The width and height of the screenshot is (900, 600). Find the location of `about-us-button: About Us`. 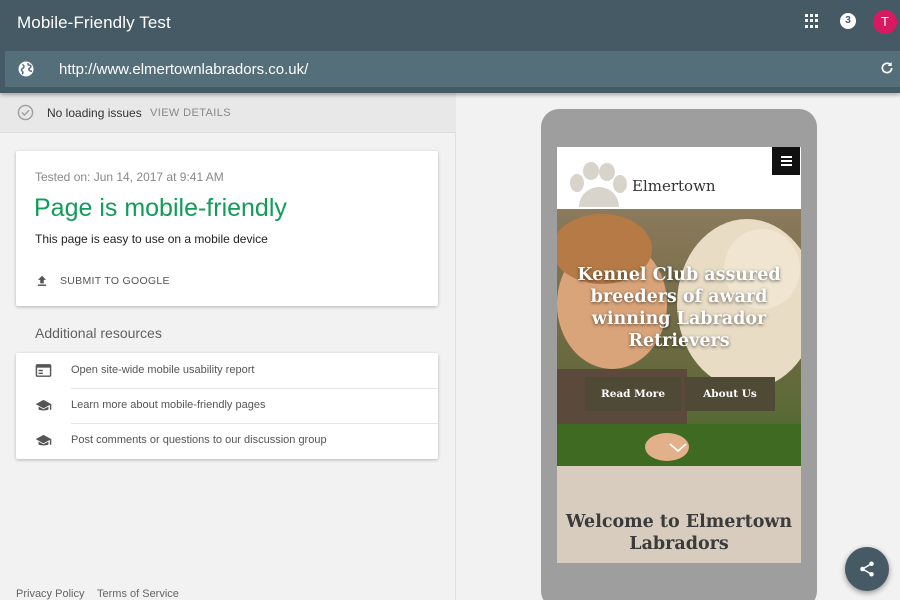

about-us-button: About Us is located at coordinates (730, 394).